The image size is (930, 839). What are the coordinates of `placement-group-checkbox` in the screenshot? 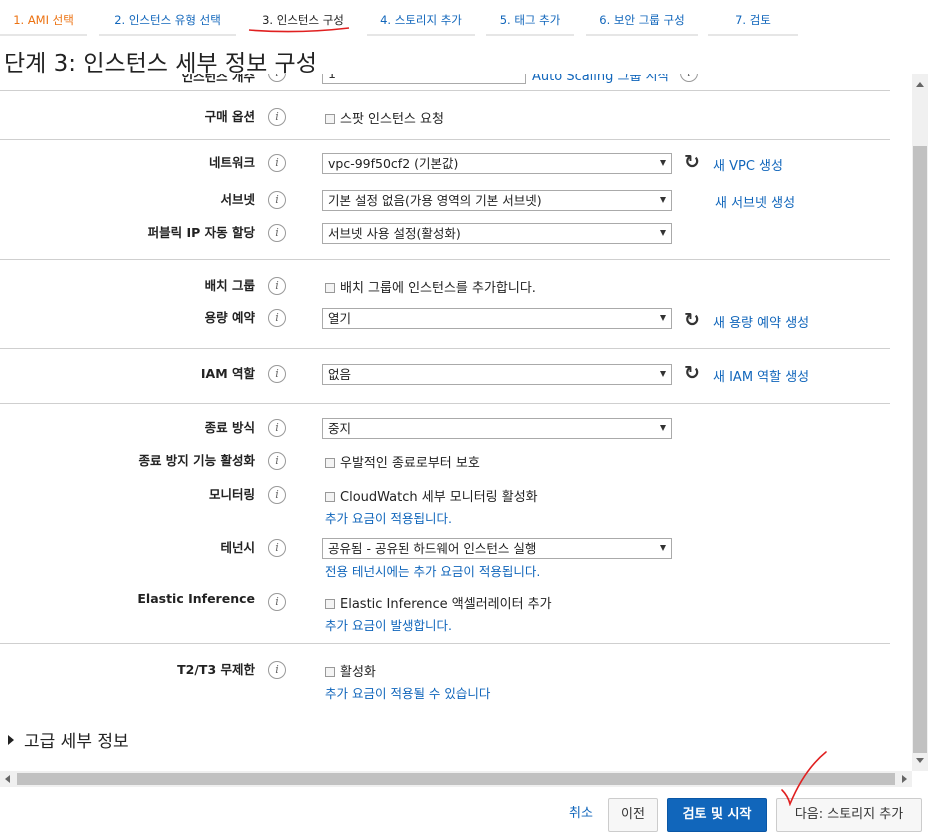 It's located at (330, 288).